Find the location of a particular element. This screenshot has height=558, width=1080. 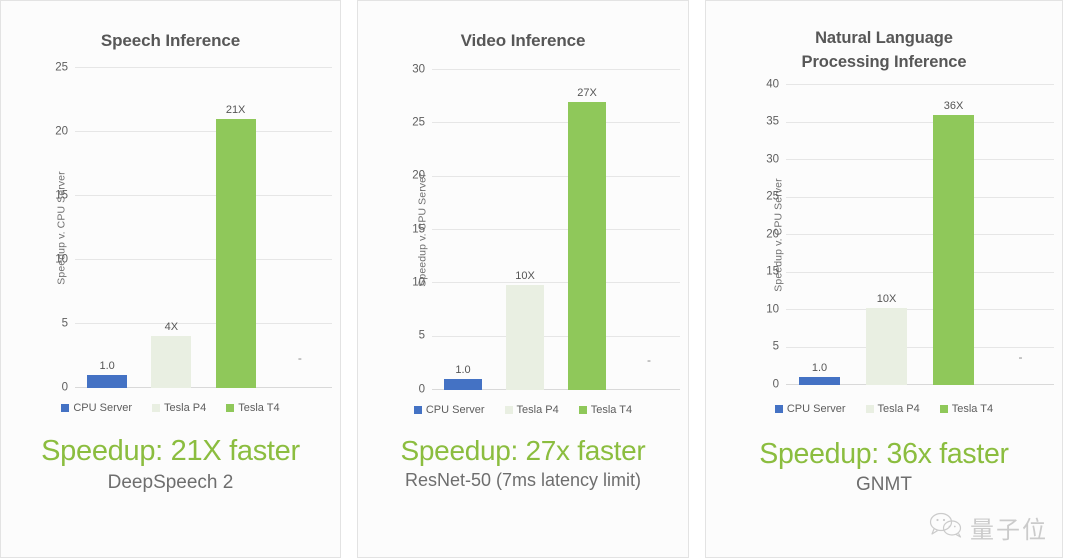

chart-title: Video Inference is located at coordinates (523, 40).